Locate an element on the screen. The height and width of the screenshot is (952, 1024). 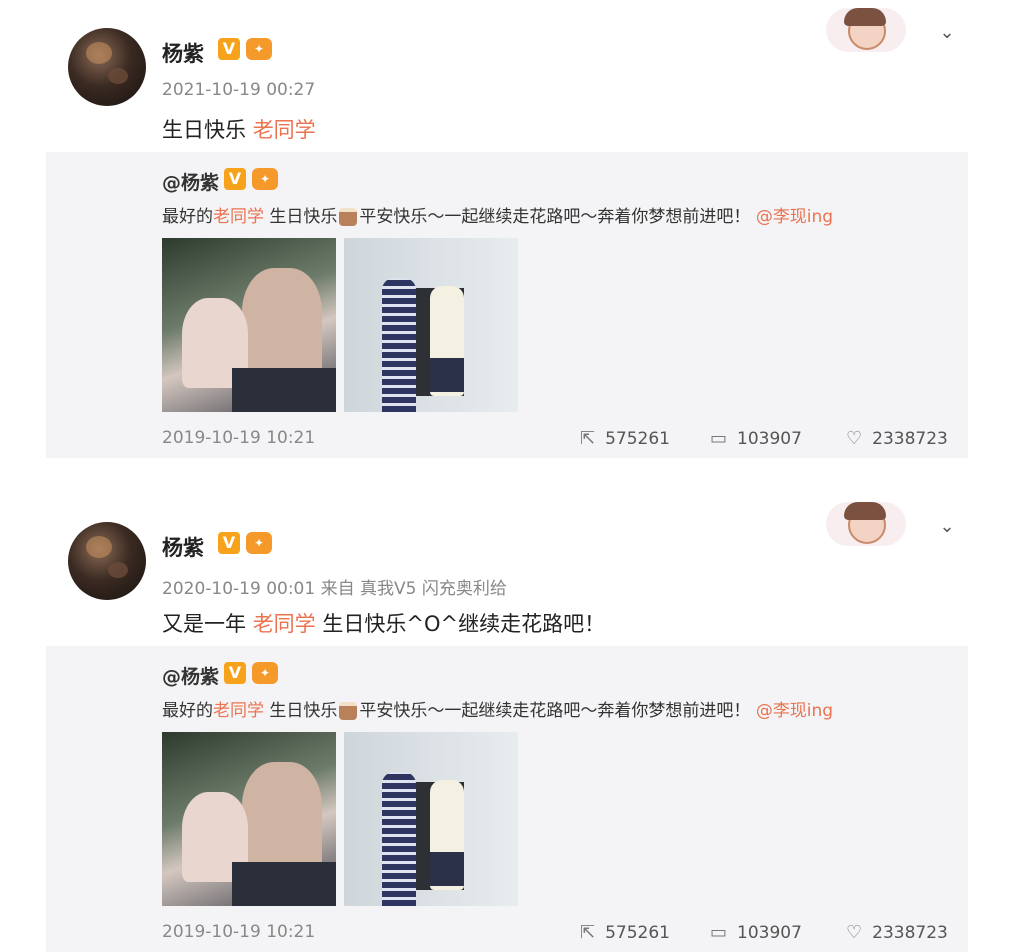
post-meta: 2021-10-19 00:27 is located at coordinates (239, 90).